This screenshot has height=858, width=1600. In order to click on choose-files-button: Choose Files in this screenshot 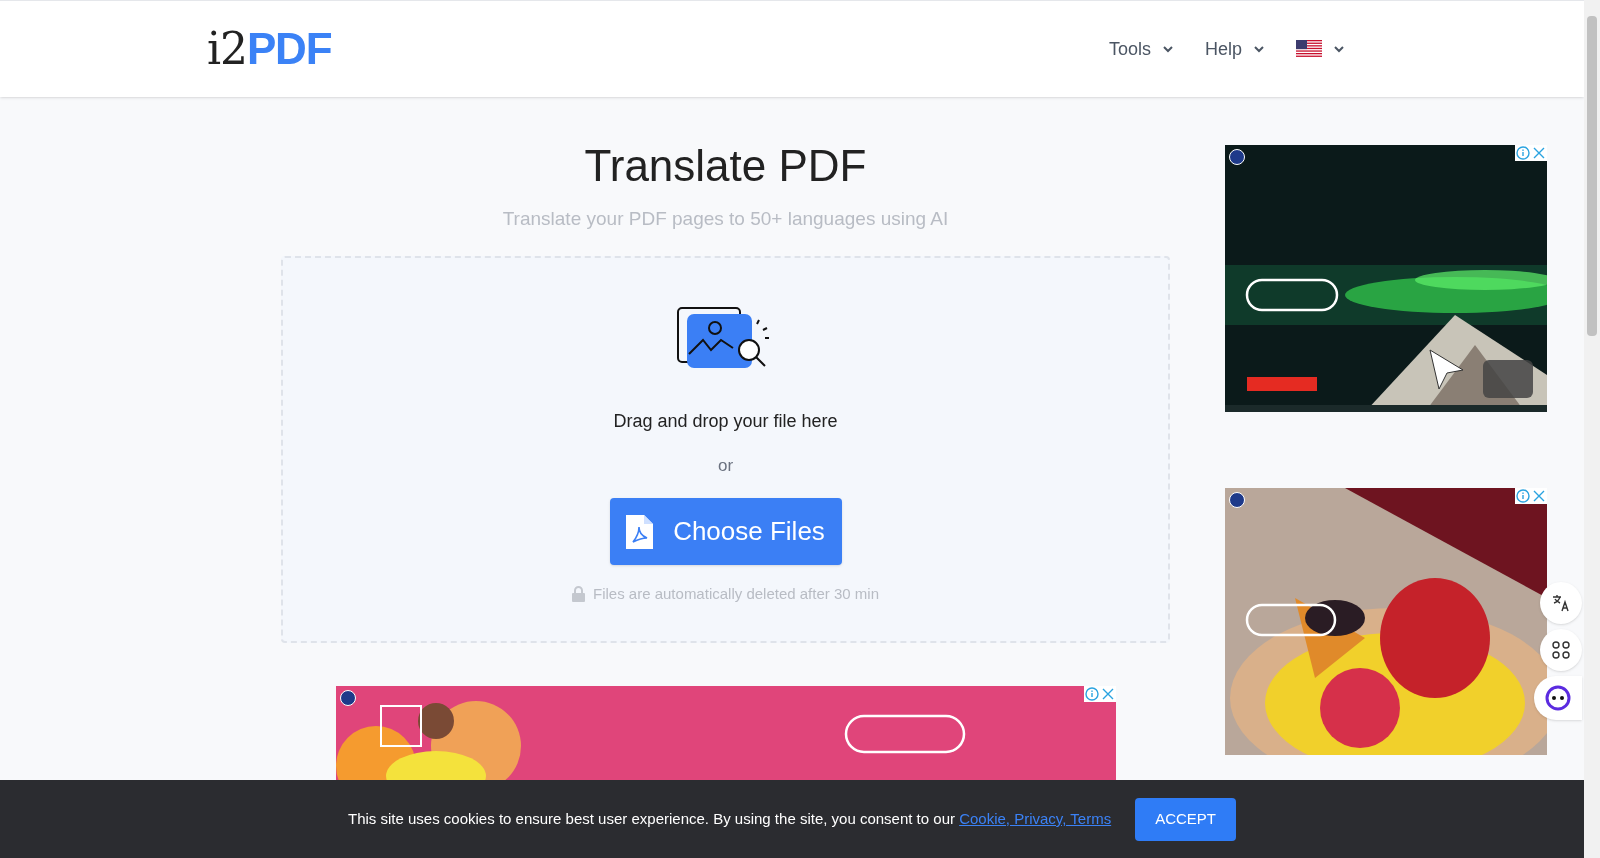, I will do `click(725, 531)`.